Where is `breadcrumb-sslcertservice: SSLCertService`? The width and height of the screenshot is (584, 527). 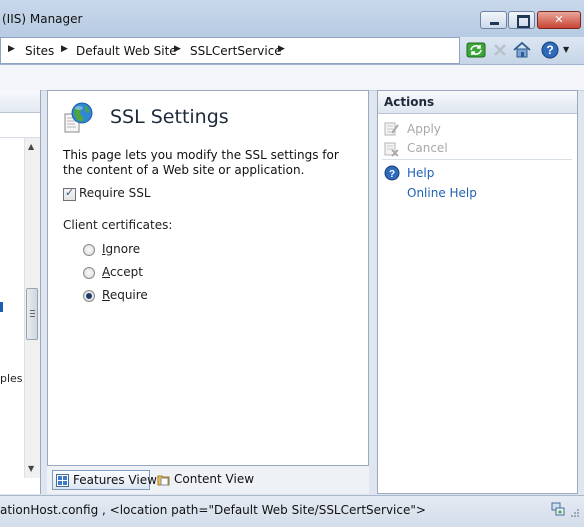
breadcrumb-sslcertservice: SSLCertService is located at coordinates (236, 51).